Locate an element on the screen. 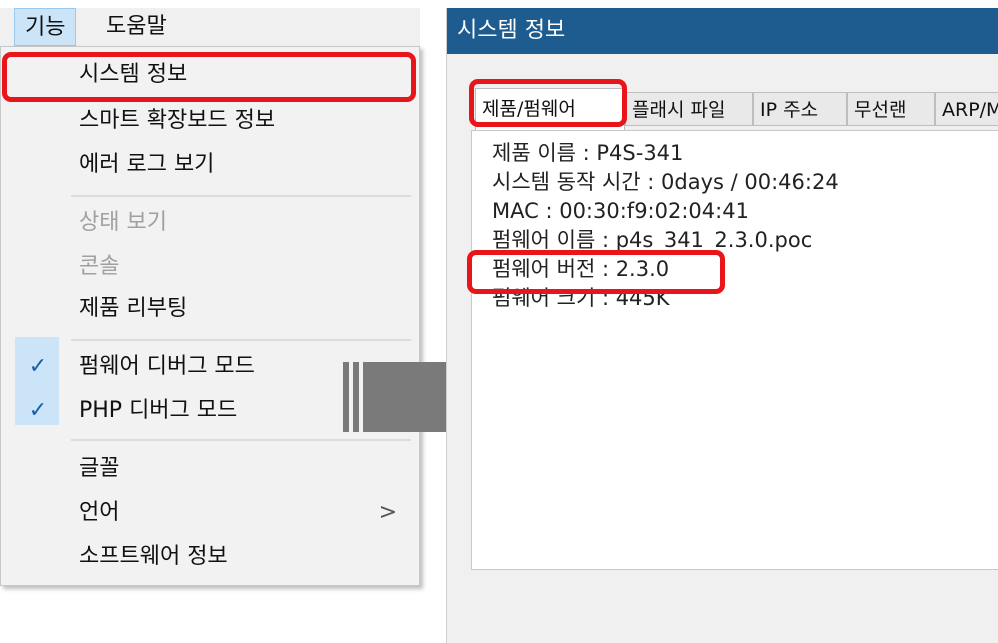  chevron-right-icon: > is located at coordinates (387, 512).